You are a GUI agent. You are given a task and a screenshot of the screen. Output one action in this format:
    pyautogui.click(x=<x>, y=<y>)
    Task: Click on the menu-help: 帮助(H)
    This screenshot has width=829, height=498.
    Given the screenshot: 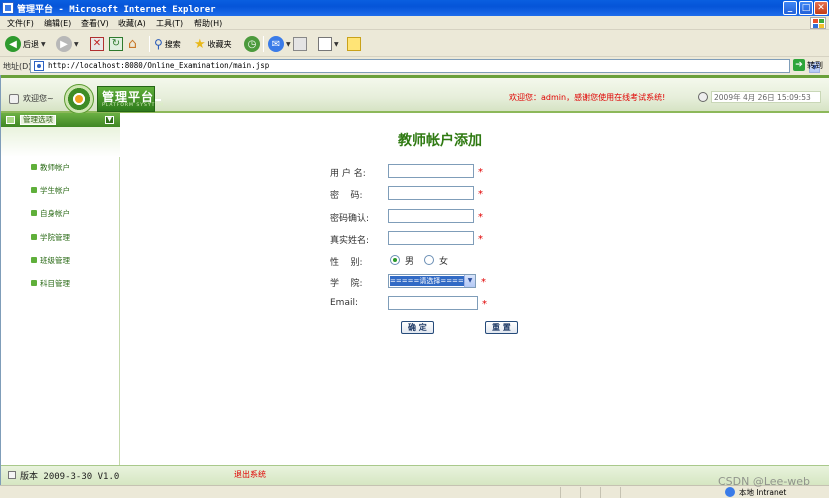 What is the action you would take?
    pyautogui.click(x=208, y=23)
    